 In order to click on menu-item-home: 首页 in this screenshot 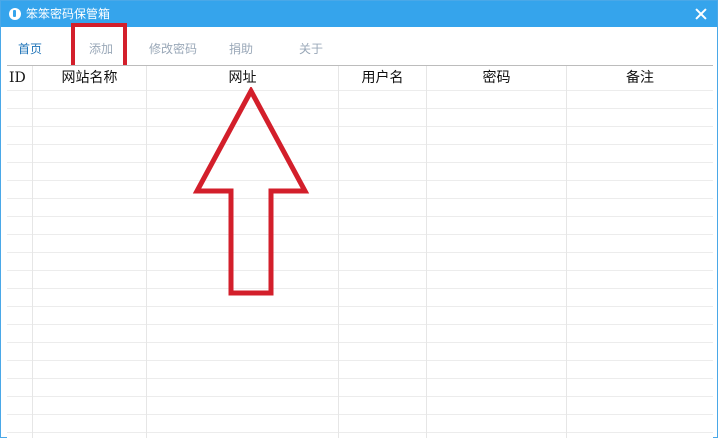, I will do `click(30, 49)`.